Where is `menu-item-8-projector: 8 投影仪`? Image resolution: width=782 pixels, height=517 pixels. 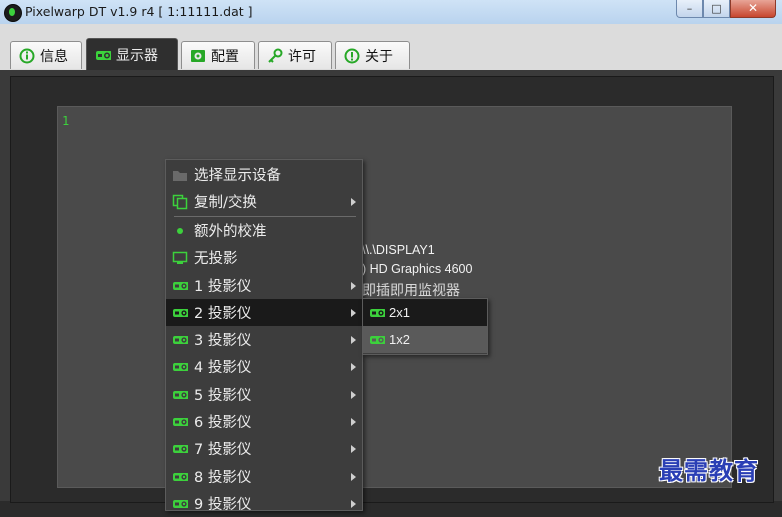
menu-item-8-projector: 8 投影仪 is located at coordinates (264, 476).